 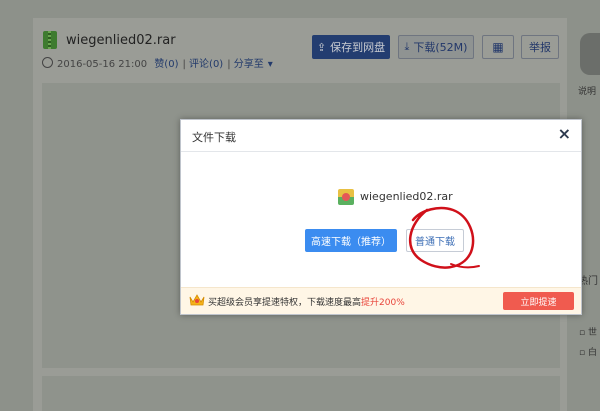 I want to click on qrcode-icon: ▦, so click(x=498, y=47).